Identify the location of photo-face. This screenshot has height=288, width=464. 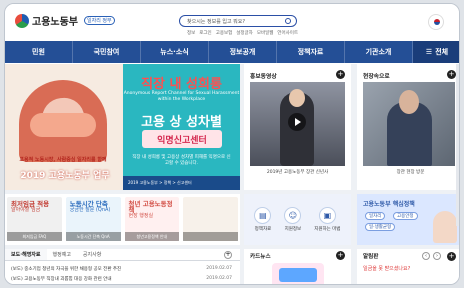
(409, 102).